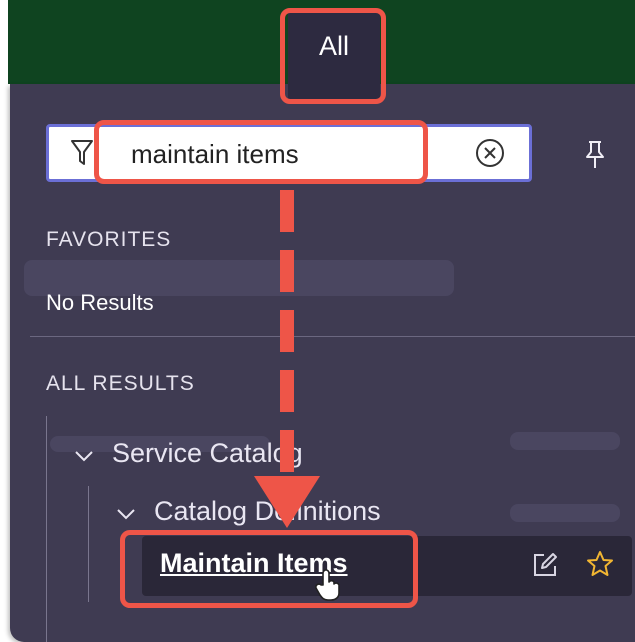 The height and width of the screenshot is (642, 635). Describe the element at coordinates (329, 587) in the screenshot. I see `hand-pointer-icon` at that location.